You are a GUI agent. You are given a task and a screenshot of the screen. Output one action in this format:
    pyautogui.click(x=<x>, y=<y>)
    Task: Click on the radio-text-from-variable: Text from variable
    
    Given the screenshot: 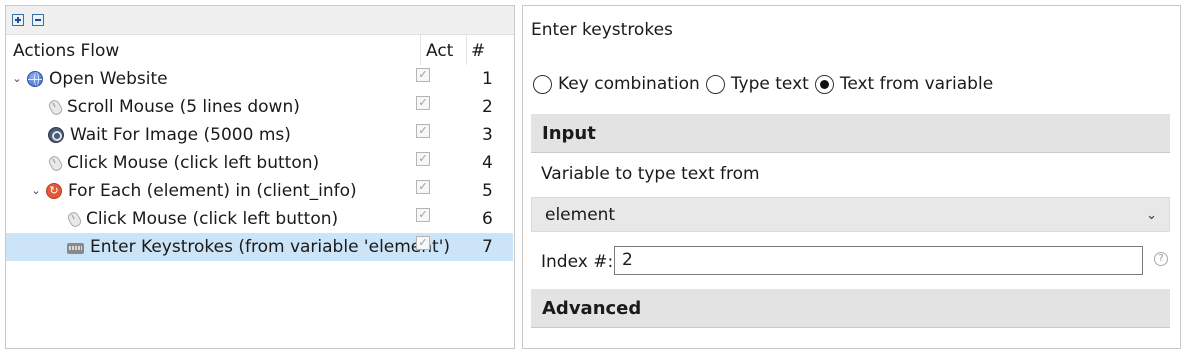 What is the action you would take?
    pyautogui.click(x=904, y=84)
    